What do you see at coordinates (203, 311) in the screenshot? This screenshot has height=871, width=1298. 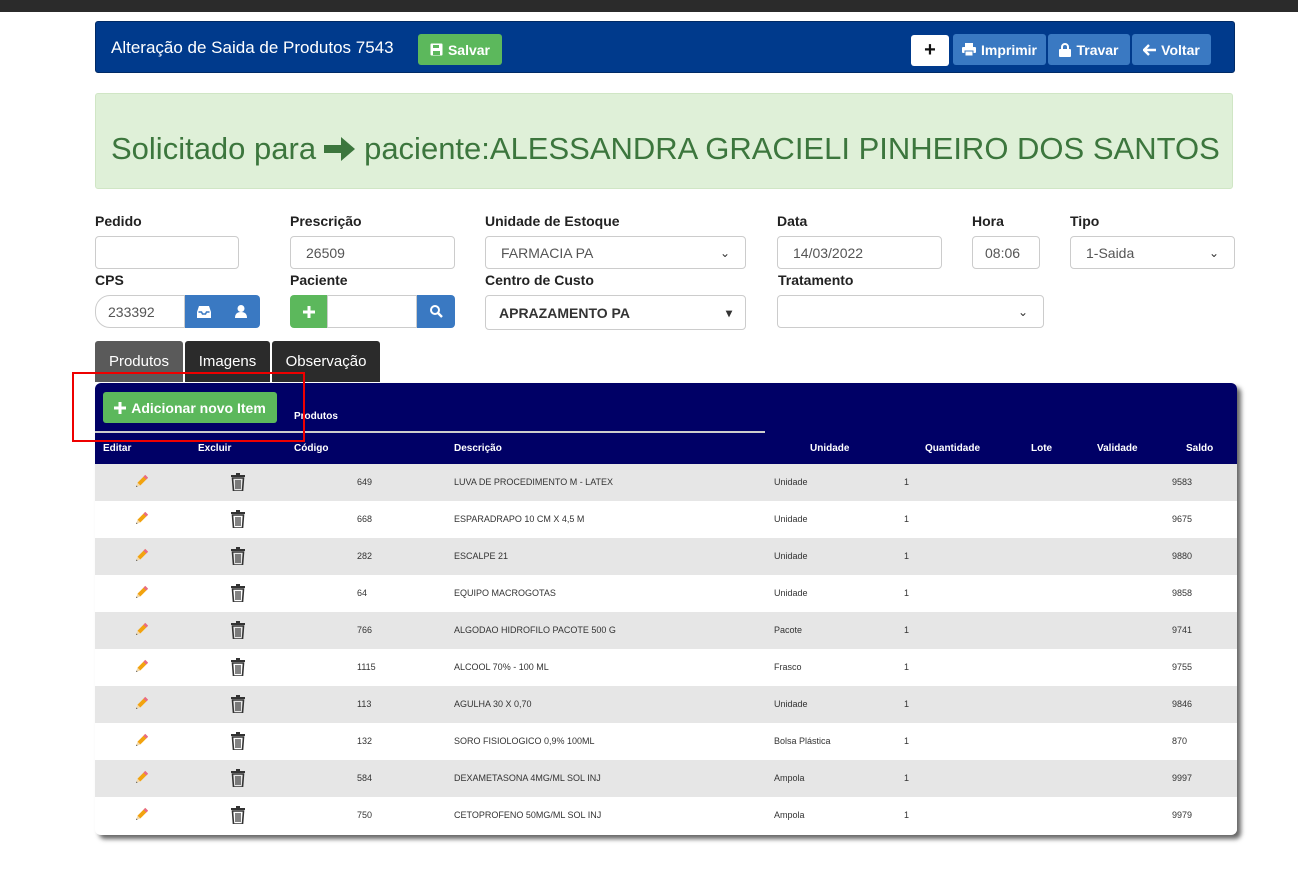 I see `inbox-button` at bounding box center [203, 311].